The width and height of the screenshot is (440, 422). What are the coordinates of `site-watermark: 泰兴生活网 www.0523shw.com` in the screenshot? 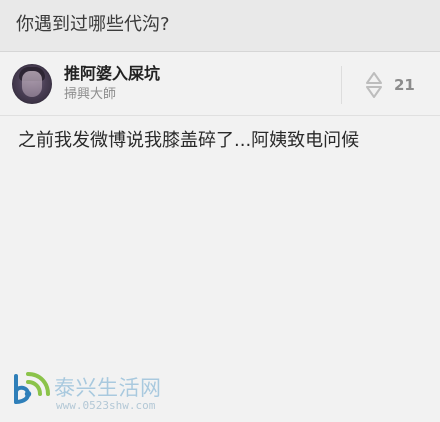 It's located at (120, 392).